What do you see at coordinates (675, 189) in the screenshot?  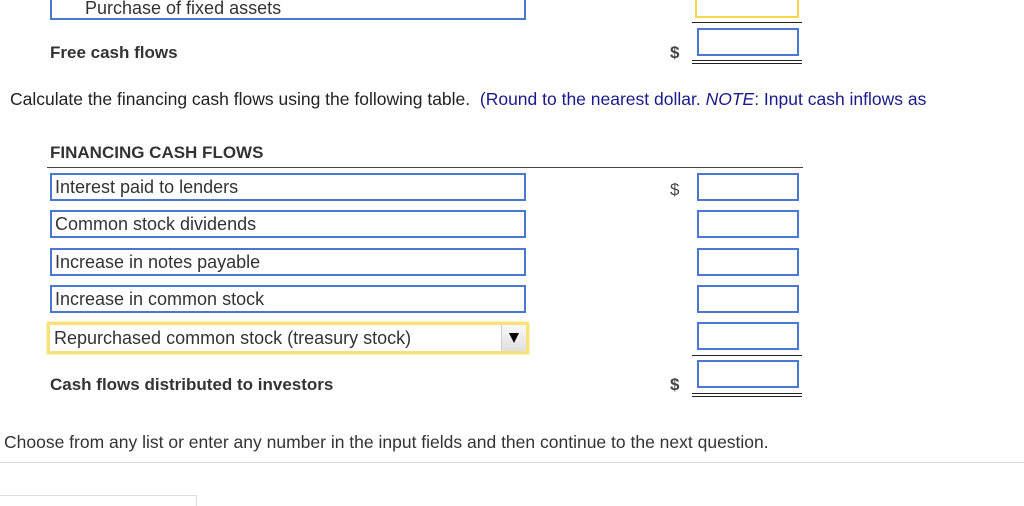 I see `row-interest-paid-currency: $` at bounding box center [675, 189].